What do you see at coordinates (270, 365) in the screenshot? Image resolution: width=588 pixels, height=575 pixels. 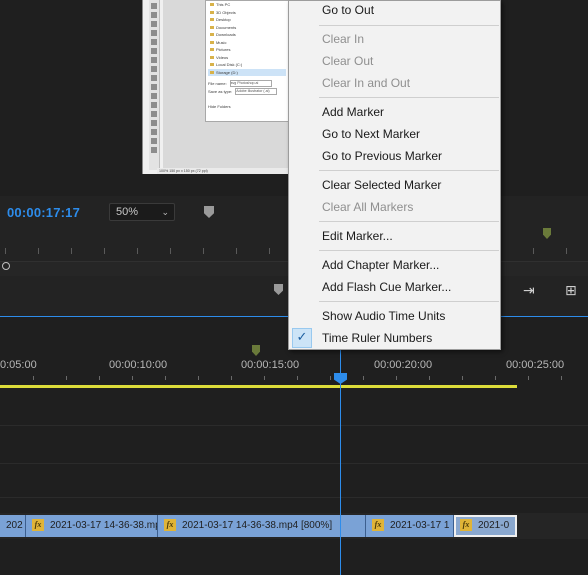 I see `ruler-time-label: 00:00:15:00` at bounding box center [270, 365].